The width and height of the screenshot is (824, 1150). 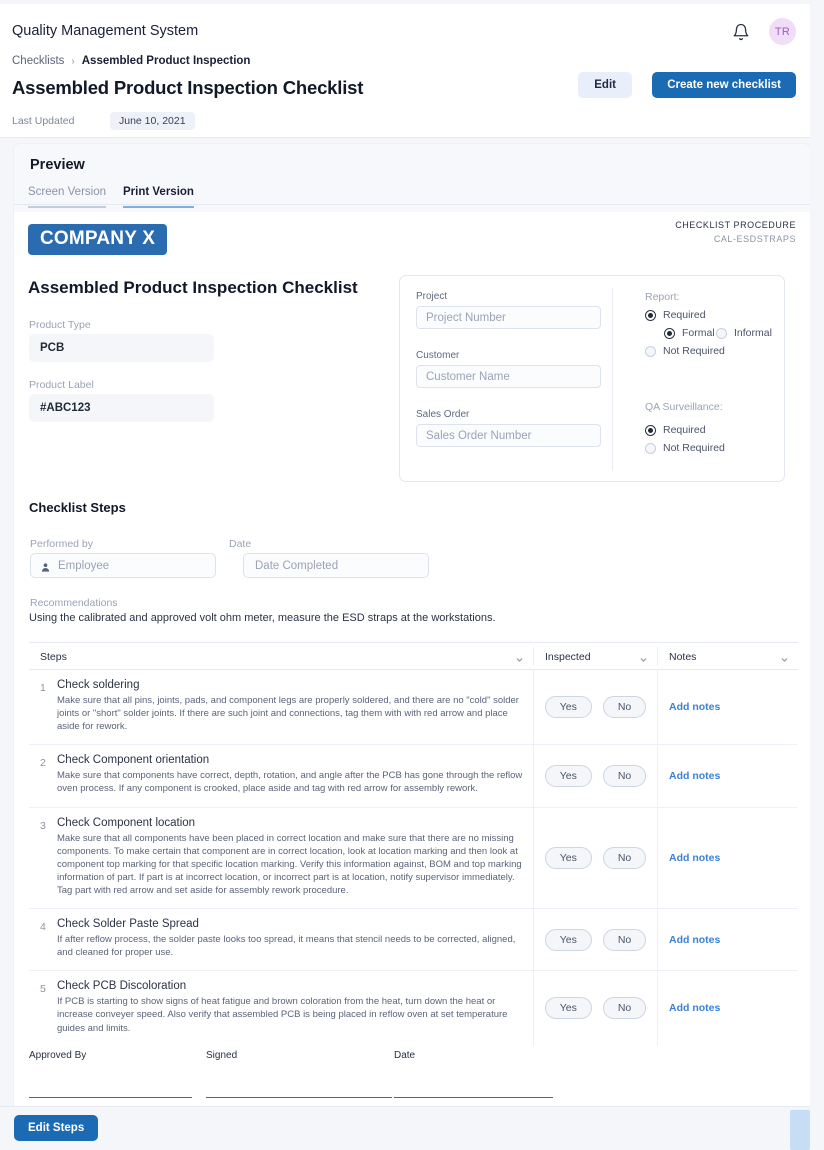 I want to click on column-header-inspected: Inspected, so click(x=595, y=656).